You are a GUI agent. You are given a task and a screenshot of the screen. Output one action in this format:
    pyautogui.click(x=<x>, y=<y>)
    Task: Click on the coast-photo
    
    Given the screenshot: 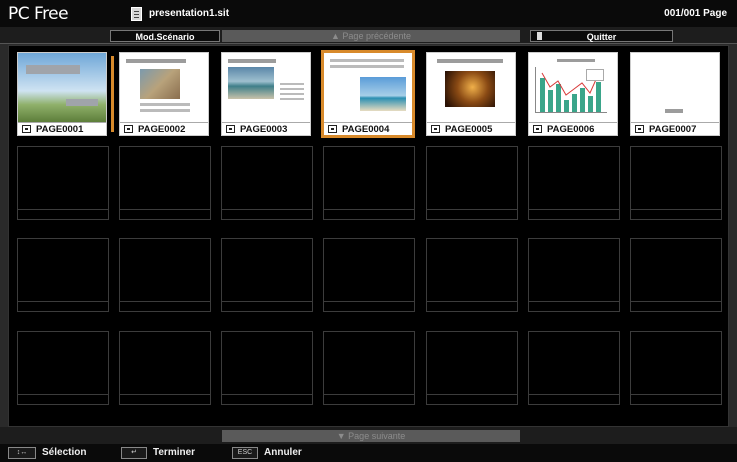 What is the action you would take?
    pyautogui.click(x=251, y=83)
    